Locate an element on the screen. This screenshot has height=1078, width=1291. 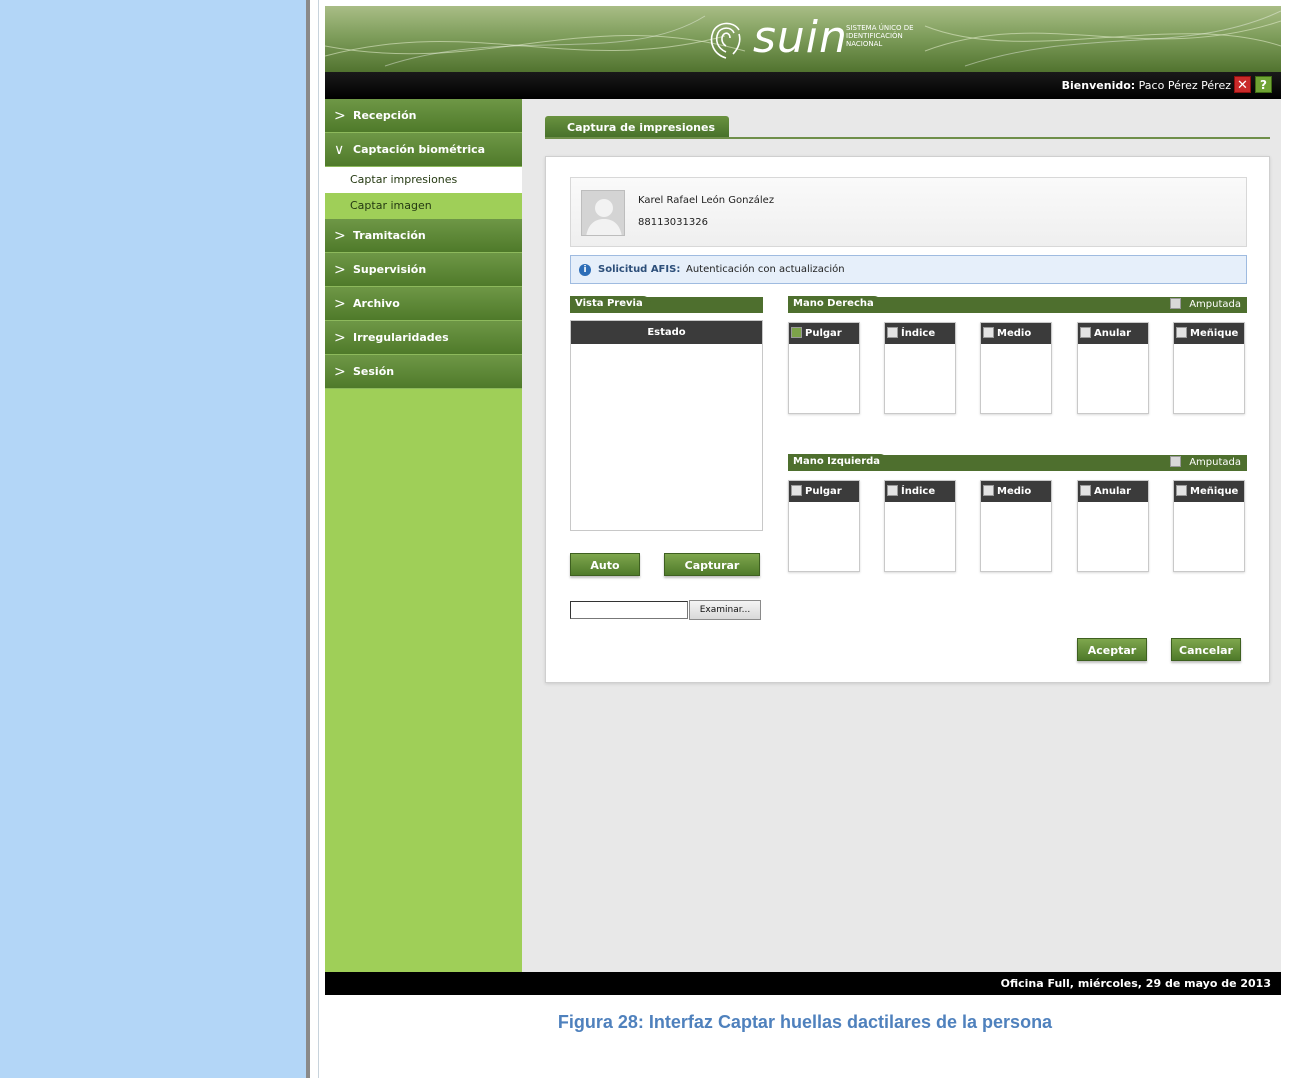
sidebar-item-sesion: > Sesión is located at coordinates (423, 372).